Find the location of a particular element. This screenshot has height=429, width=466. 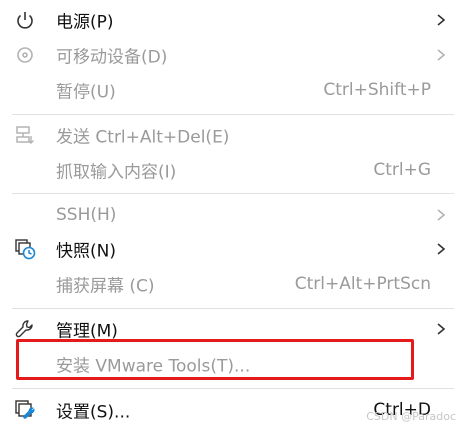

menu-item-label: 暂停(U) is located at coordinates (86, 92).